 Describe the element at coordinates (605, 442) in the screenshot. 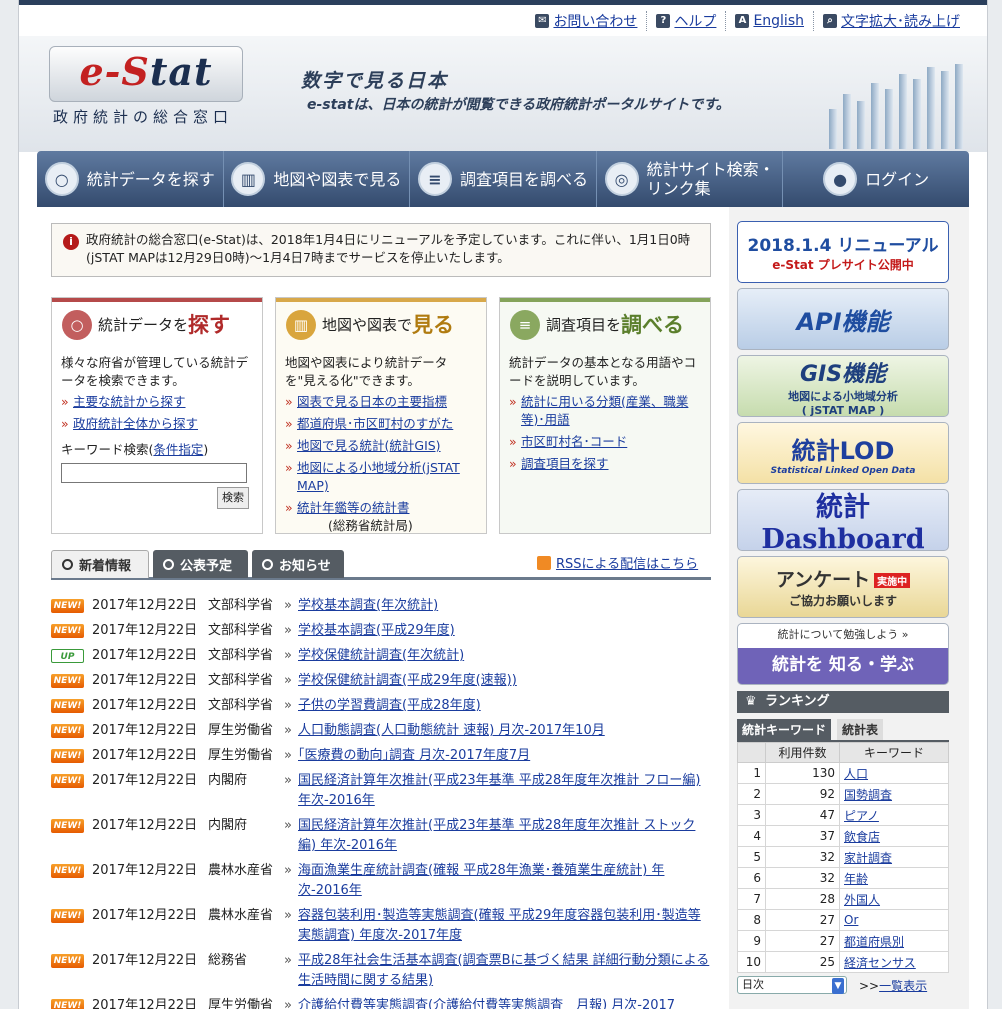

I see `link-municipality-codes: 市区町村名･コード` at that location.